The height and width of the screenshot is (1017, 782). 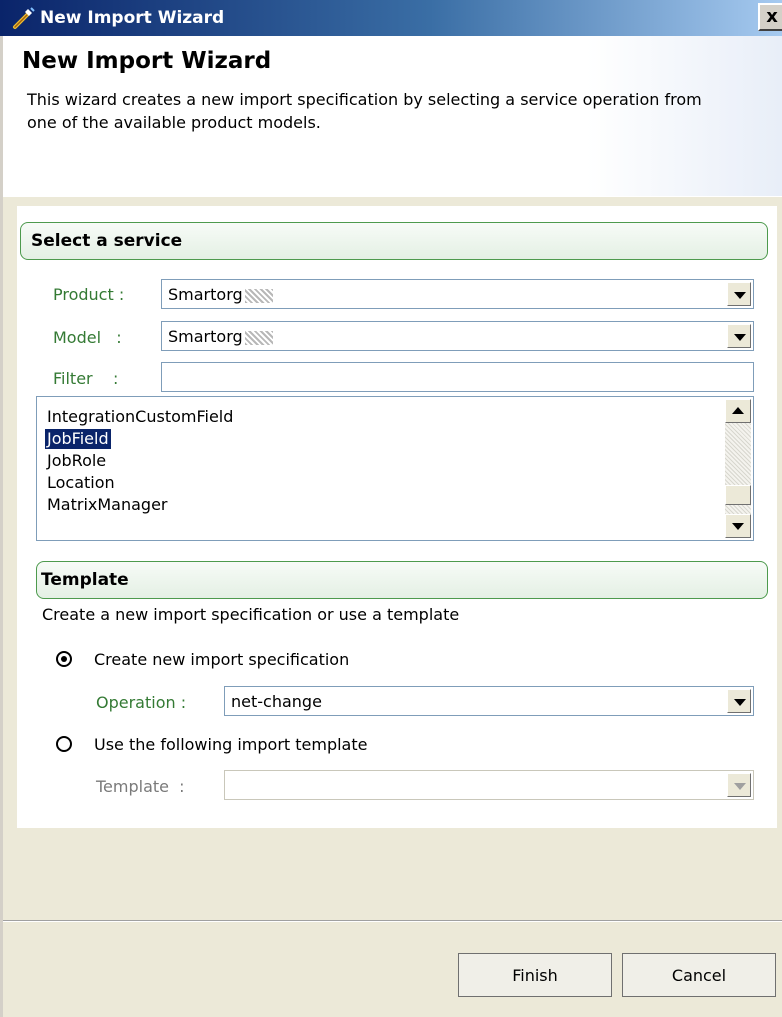 I want to click on model-value-wrap: Smartorg, so click(x=220, y=336).